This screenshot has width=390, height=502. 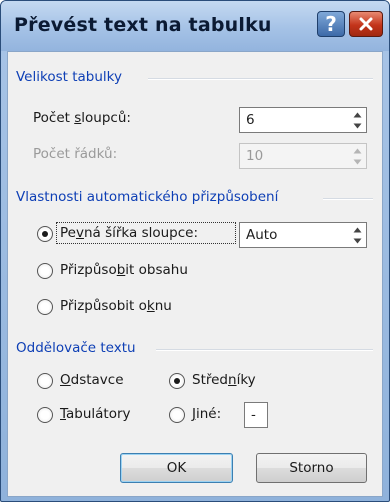 What do you see at coordinates (224, 380) in the screenshot?
I see `semicolons-label: Středníky` at bounding box center [224, 380].